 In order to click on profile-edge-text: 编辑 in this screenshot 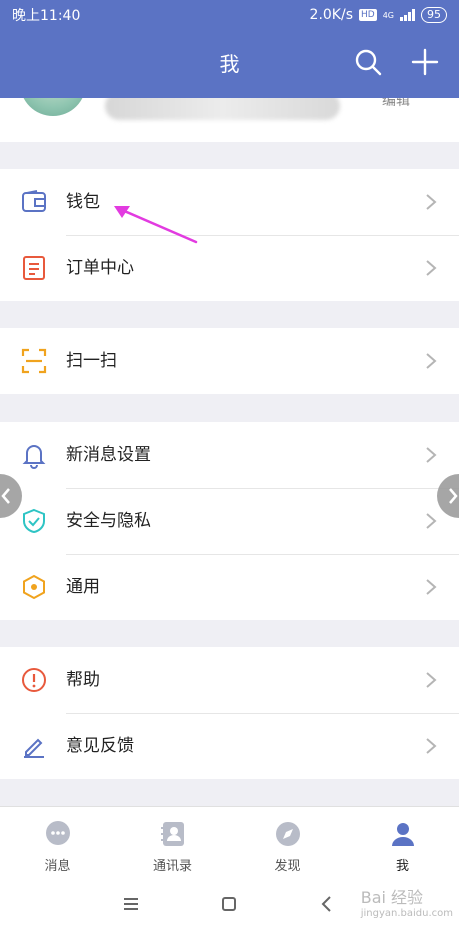, I will do `click(396, 103)`.